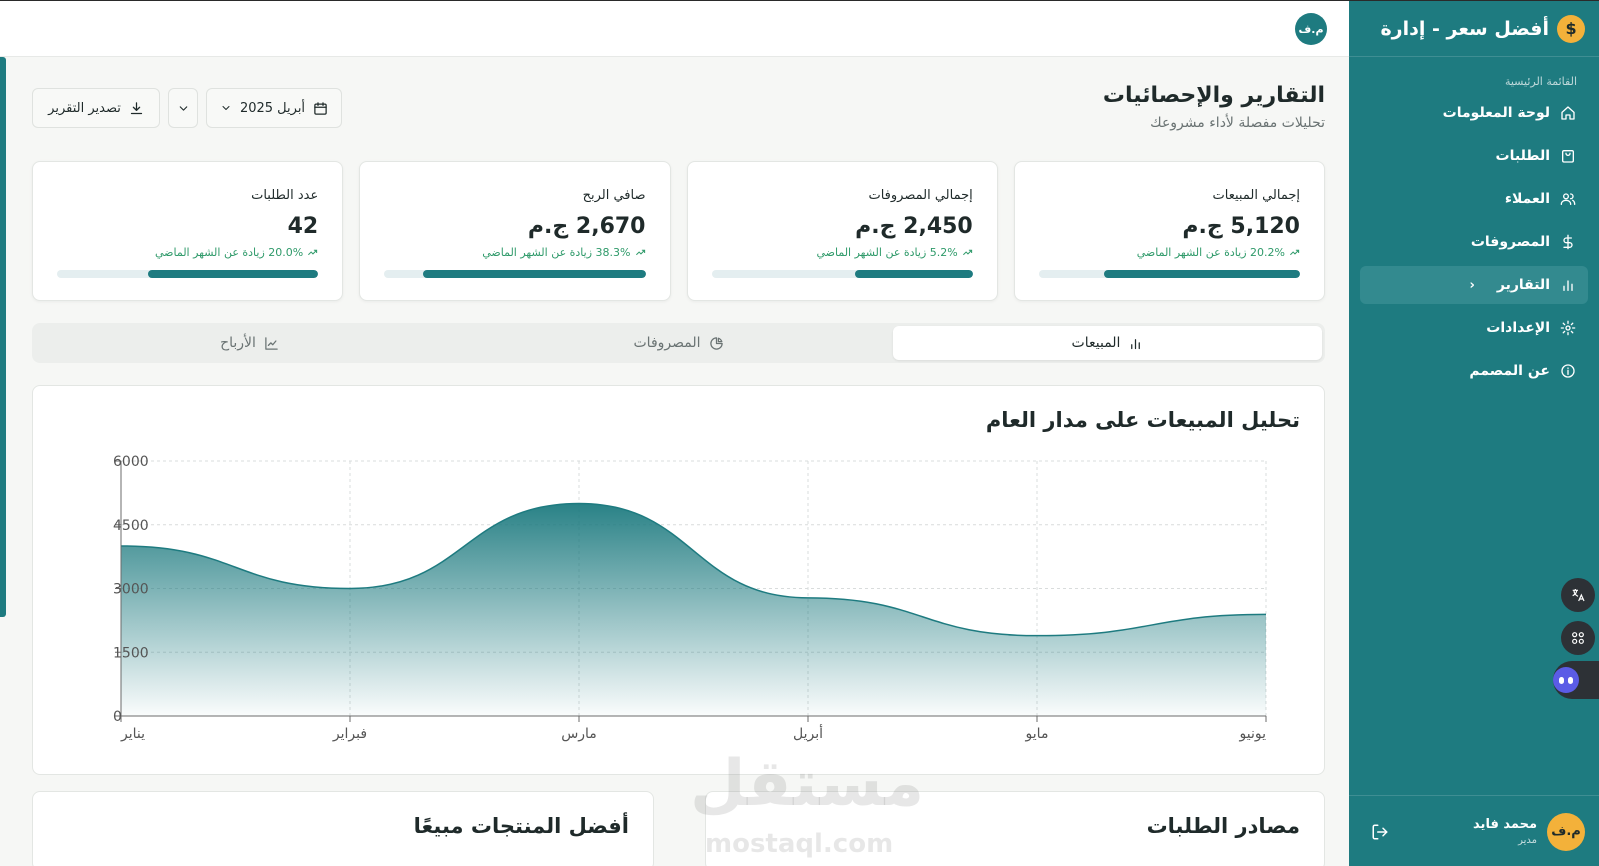  What do you see at coordinates (1571, 28) in the screenshot?
I see `dollar-coin-icon: $` at bounding box center [1571, 28].